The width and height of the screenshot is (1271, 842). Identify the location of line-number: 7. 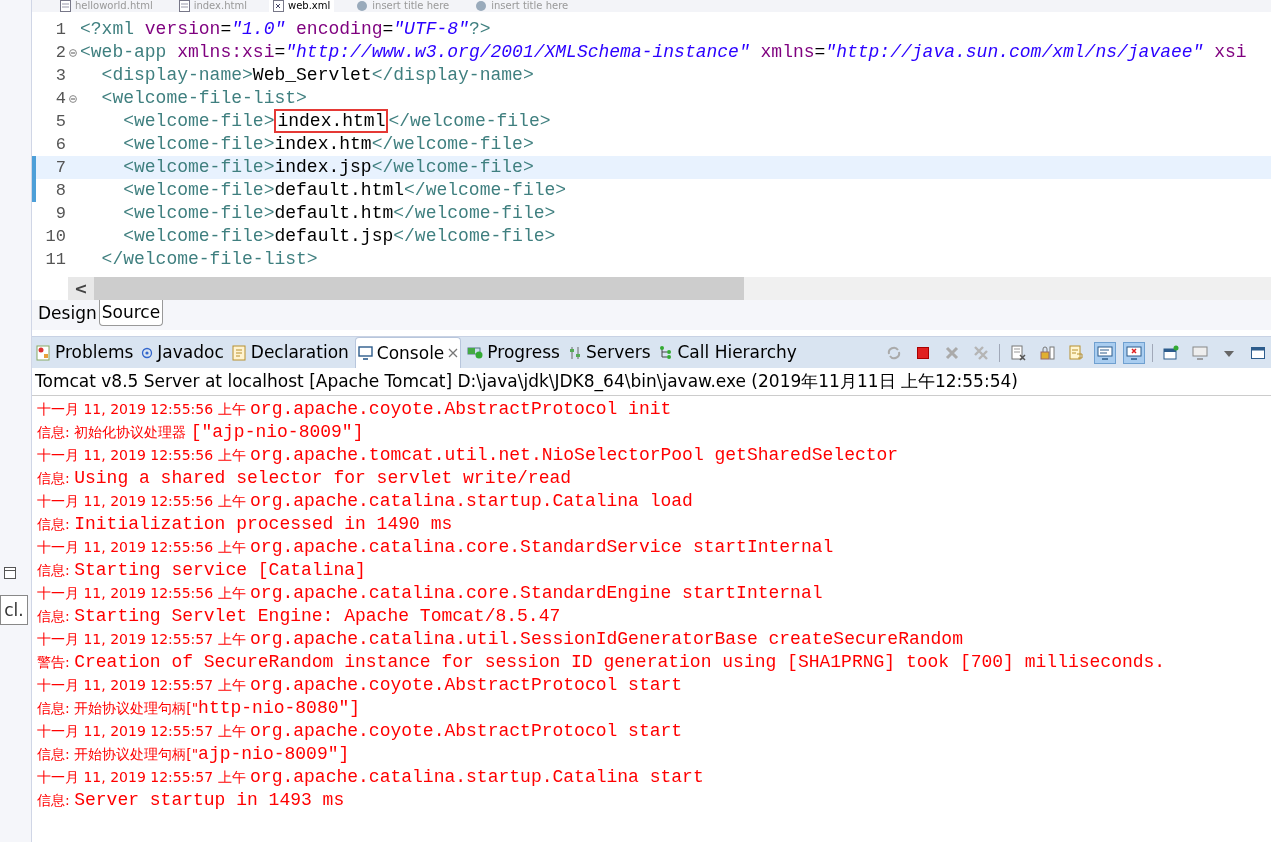
(60, 167).